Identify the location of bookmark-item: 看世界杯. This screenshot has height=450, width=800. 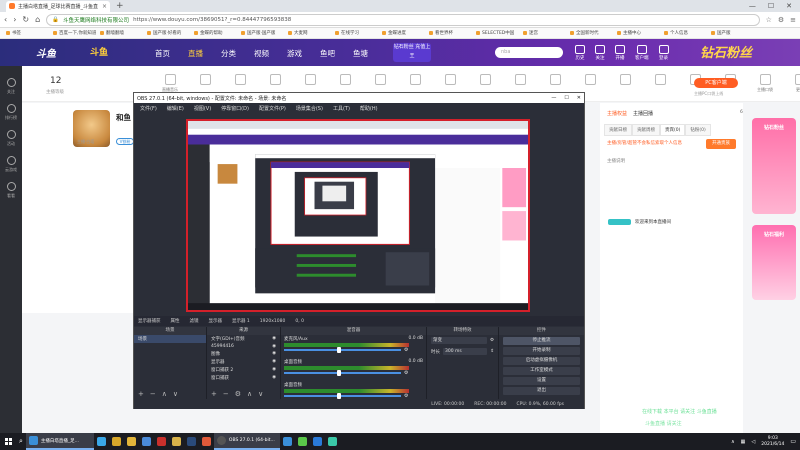
(449, 33).